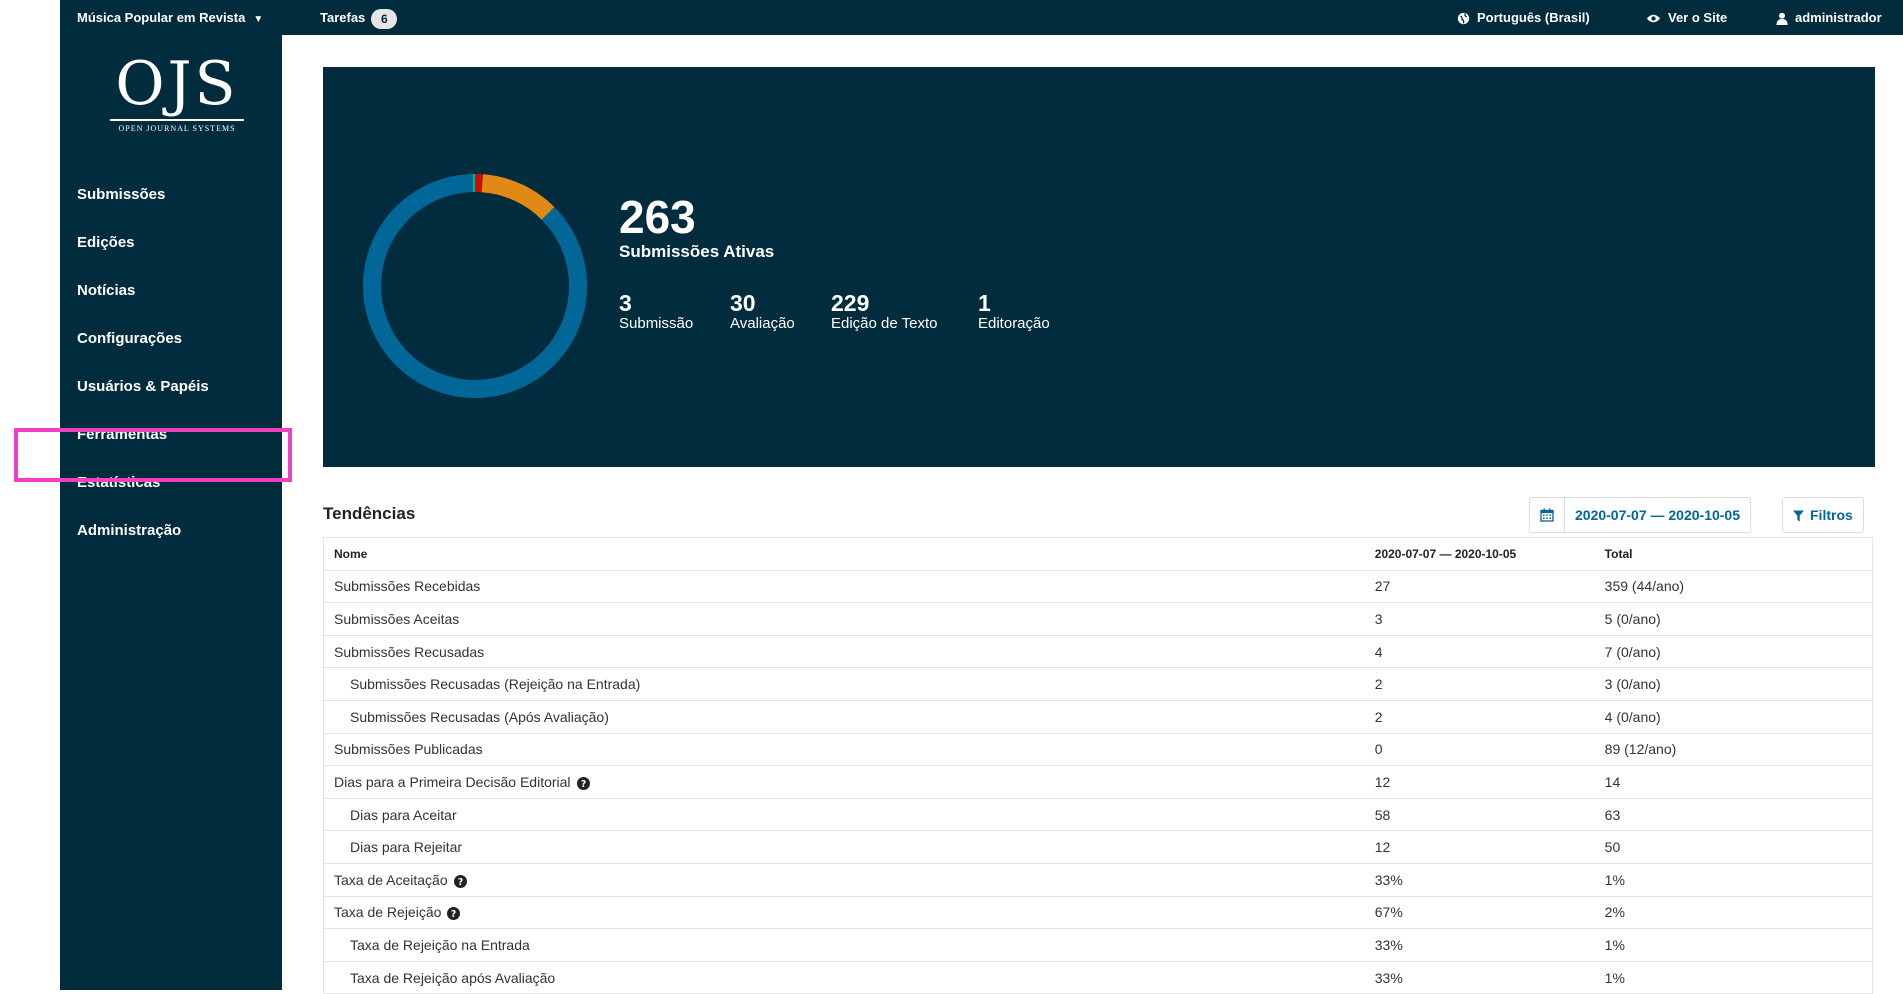 Image resolution: width=1903 pixels, height=994 pixels. I want to click on filters-button: Filtros, so click(1823, 515).